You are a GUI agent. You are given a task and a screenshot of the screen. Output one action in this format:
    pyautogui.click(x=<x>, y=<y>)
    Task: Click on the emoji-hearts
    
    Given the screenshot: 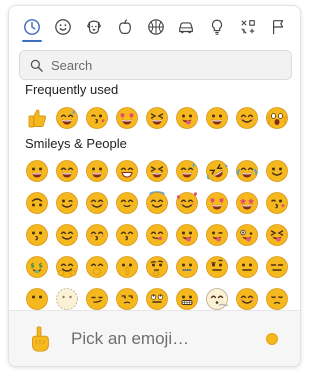 What is the action you would take?
    pyautogui.click(x=187, y=203)
    